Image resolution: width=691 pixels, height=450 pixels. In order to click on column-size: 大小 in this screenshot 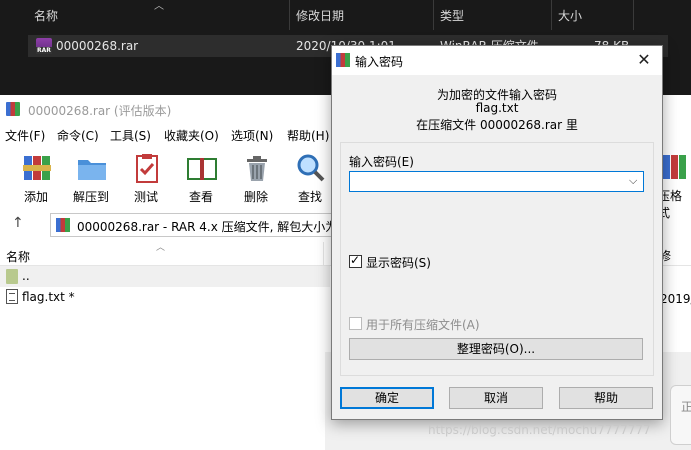, I will do `click(593, 15)`.